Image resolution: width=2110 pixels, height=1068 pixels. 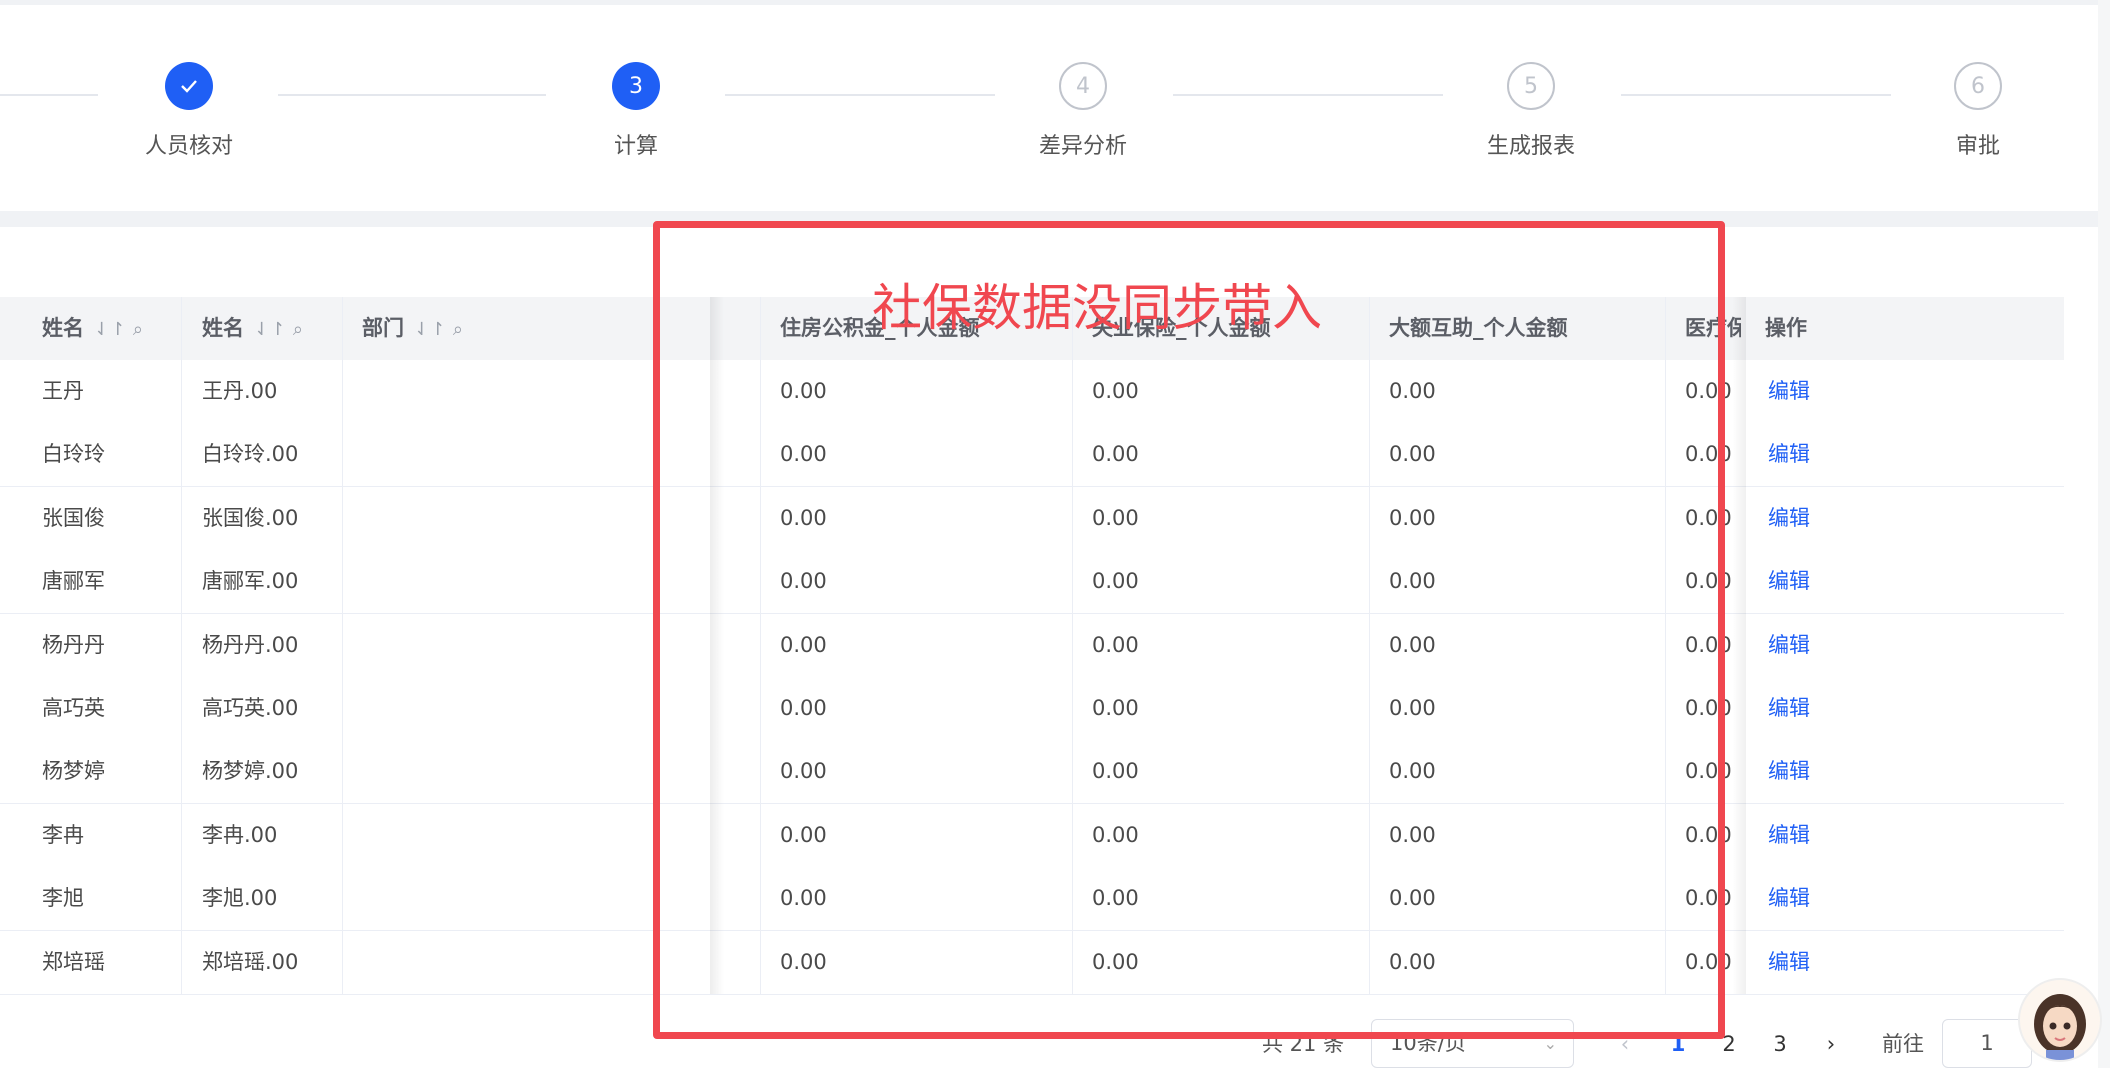 I want to click on cell-name-alt: 白玲玲.00, so click(x=250, y=454).